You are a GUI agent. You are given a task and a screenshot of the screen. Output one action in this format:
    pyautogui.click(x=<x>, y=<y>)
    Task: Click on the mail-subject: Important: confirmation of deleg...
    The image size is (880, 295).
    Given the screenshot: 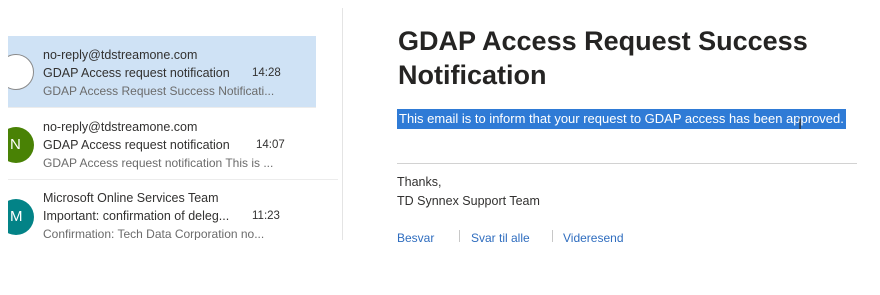 What is the action you would take?
    pyautogui.click(x=136, y=216)
    